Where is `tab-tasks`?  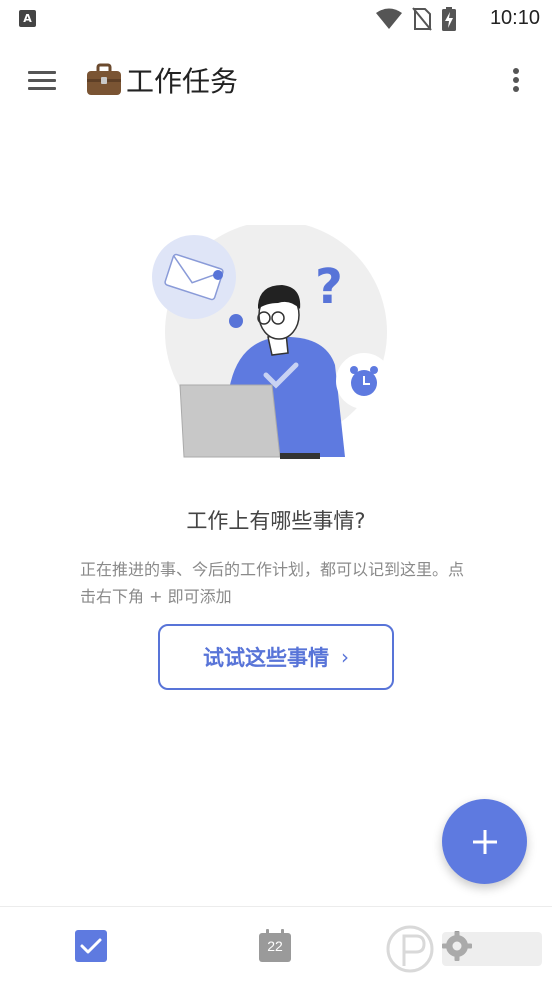 tab-tasks is located at coordinates (92, 947).